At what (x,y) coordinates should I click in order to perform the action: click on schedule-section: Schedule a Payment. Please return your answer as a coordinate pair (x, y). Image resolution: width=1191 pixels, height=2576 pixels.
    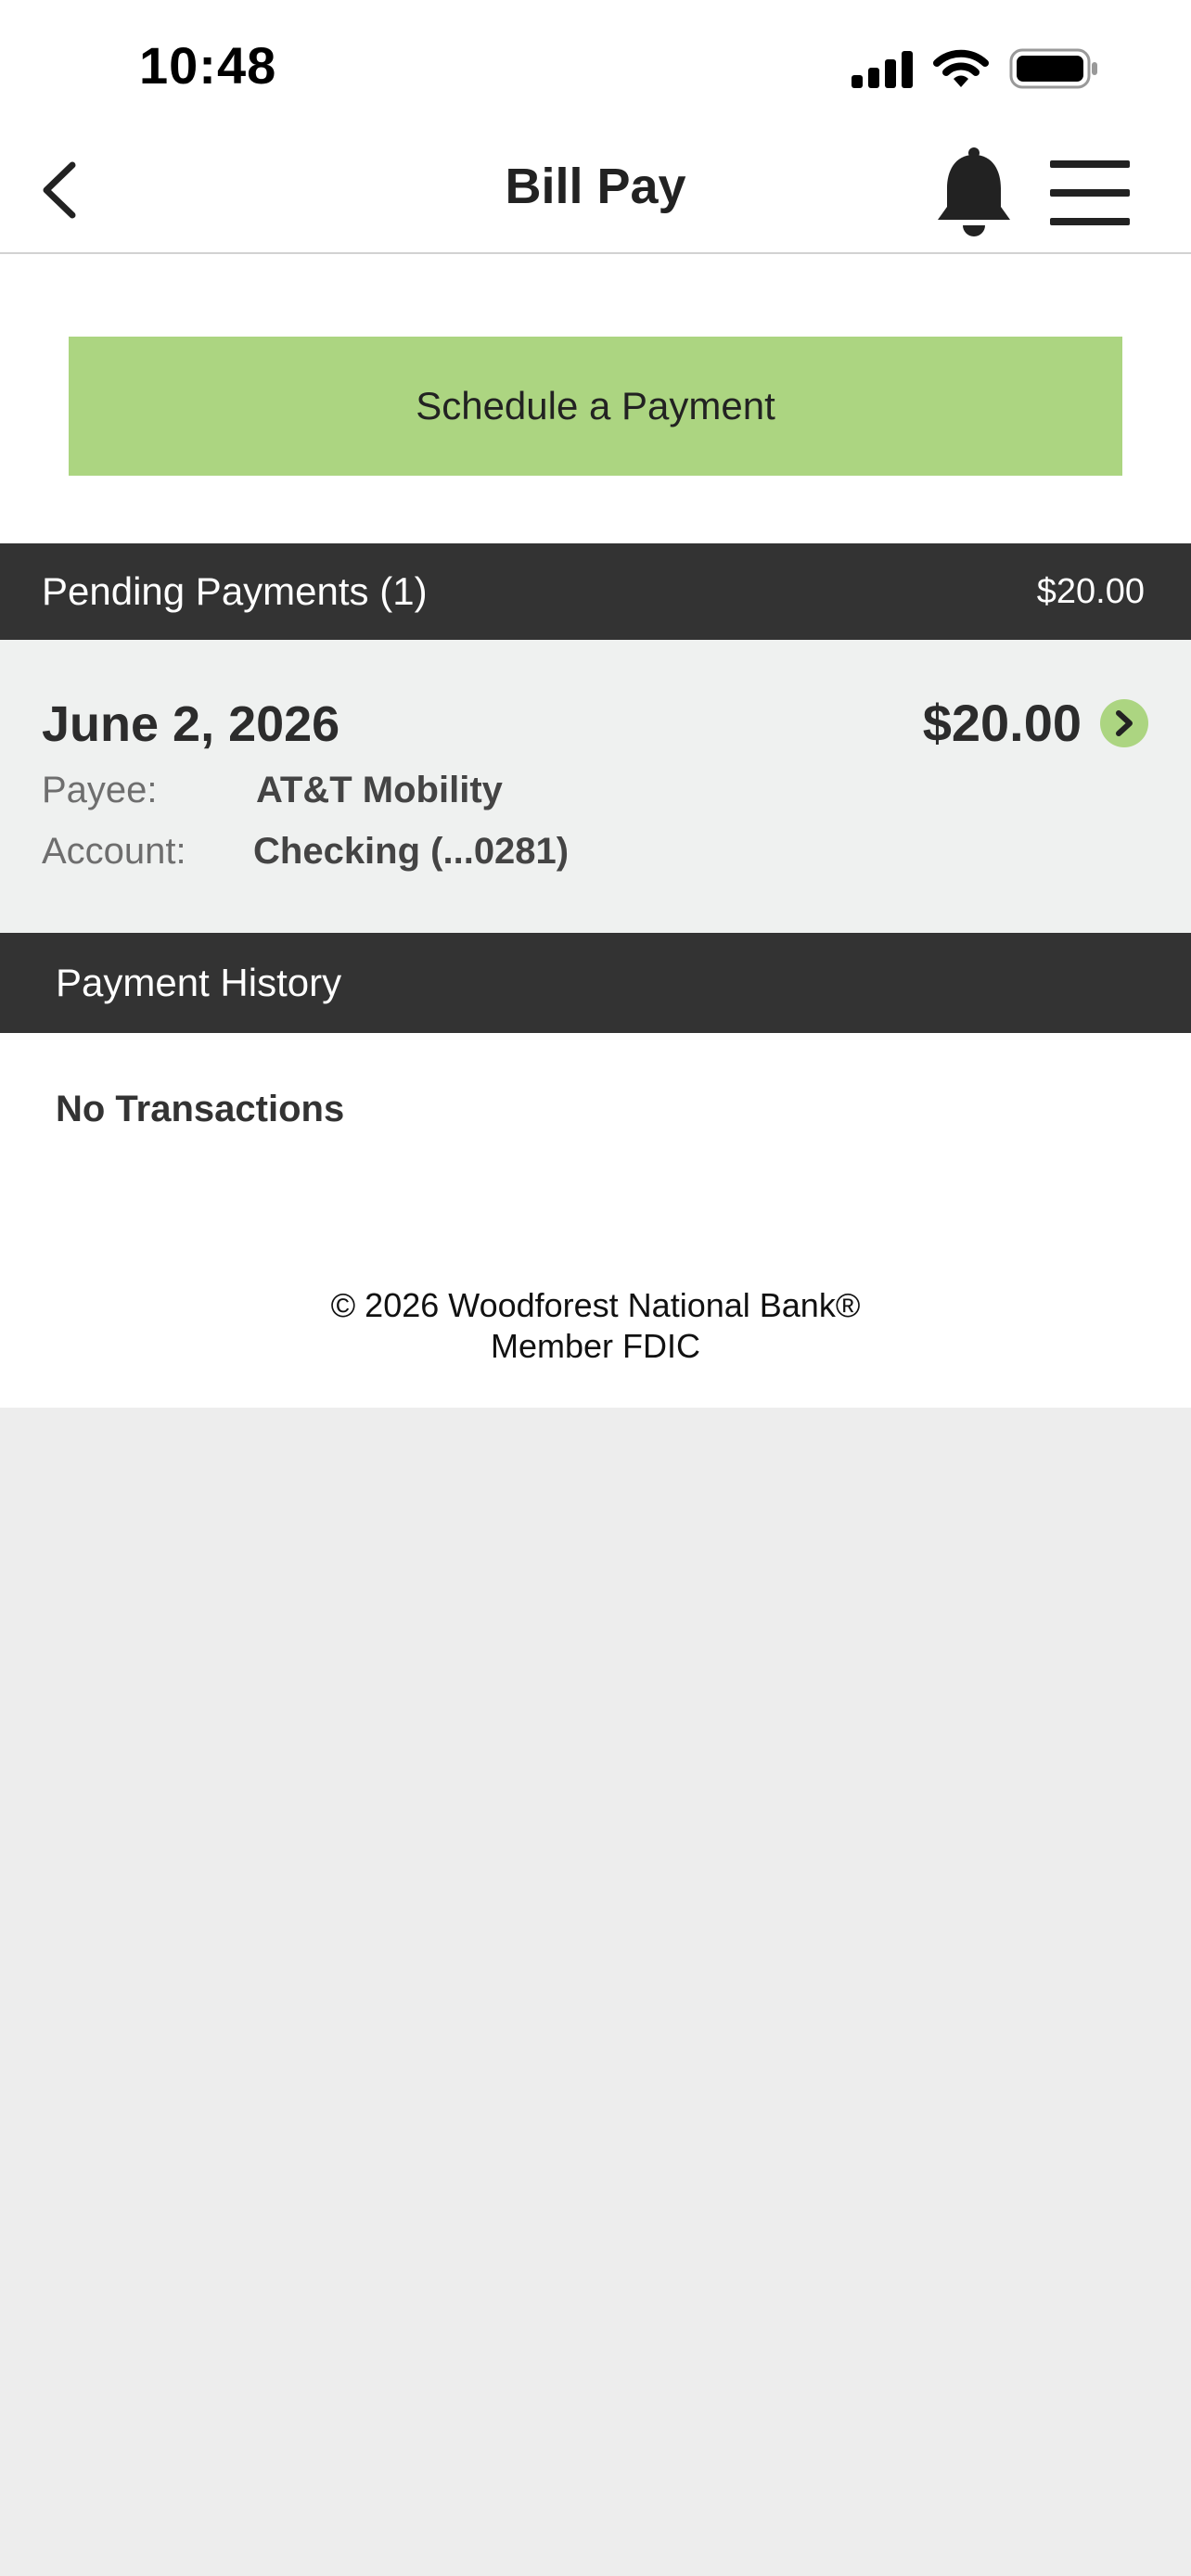
    Looking at the image, I should click on (595, 398).